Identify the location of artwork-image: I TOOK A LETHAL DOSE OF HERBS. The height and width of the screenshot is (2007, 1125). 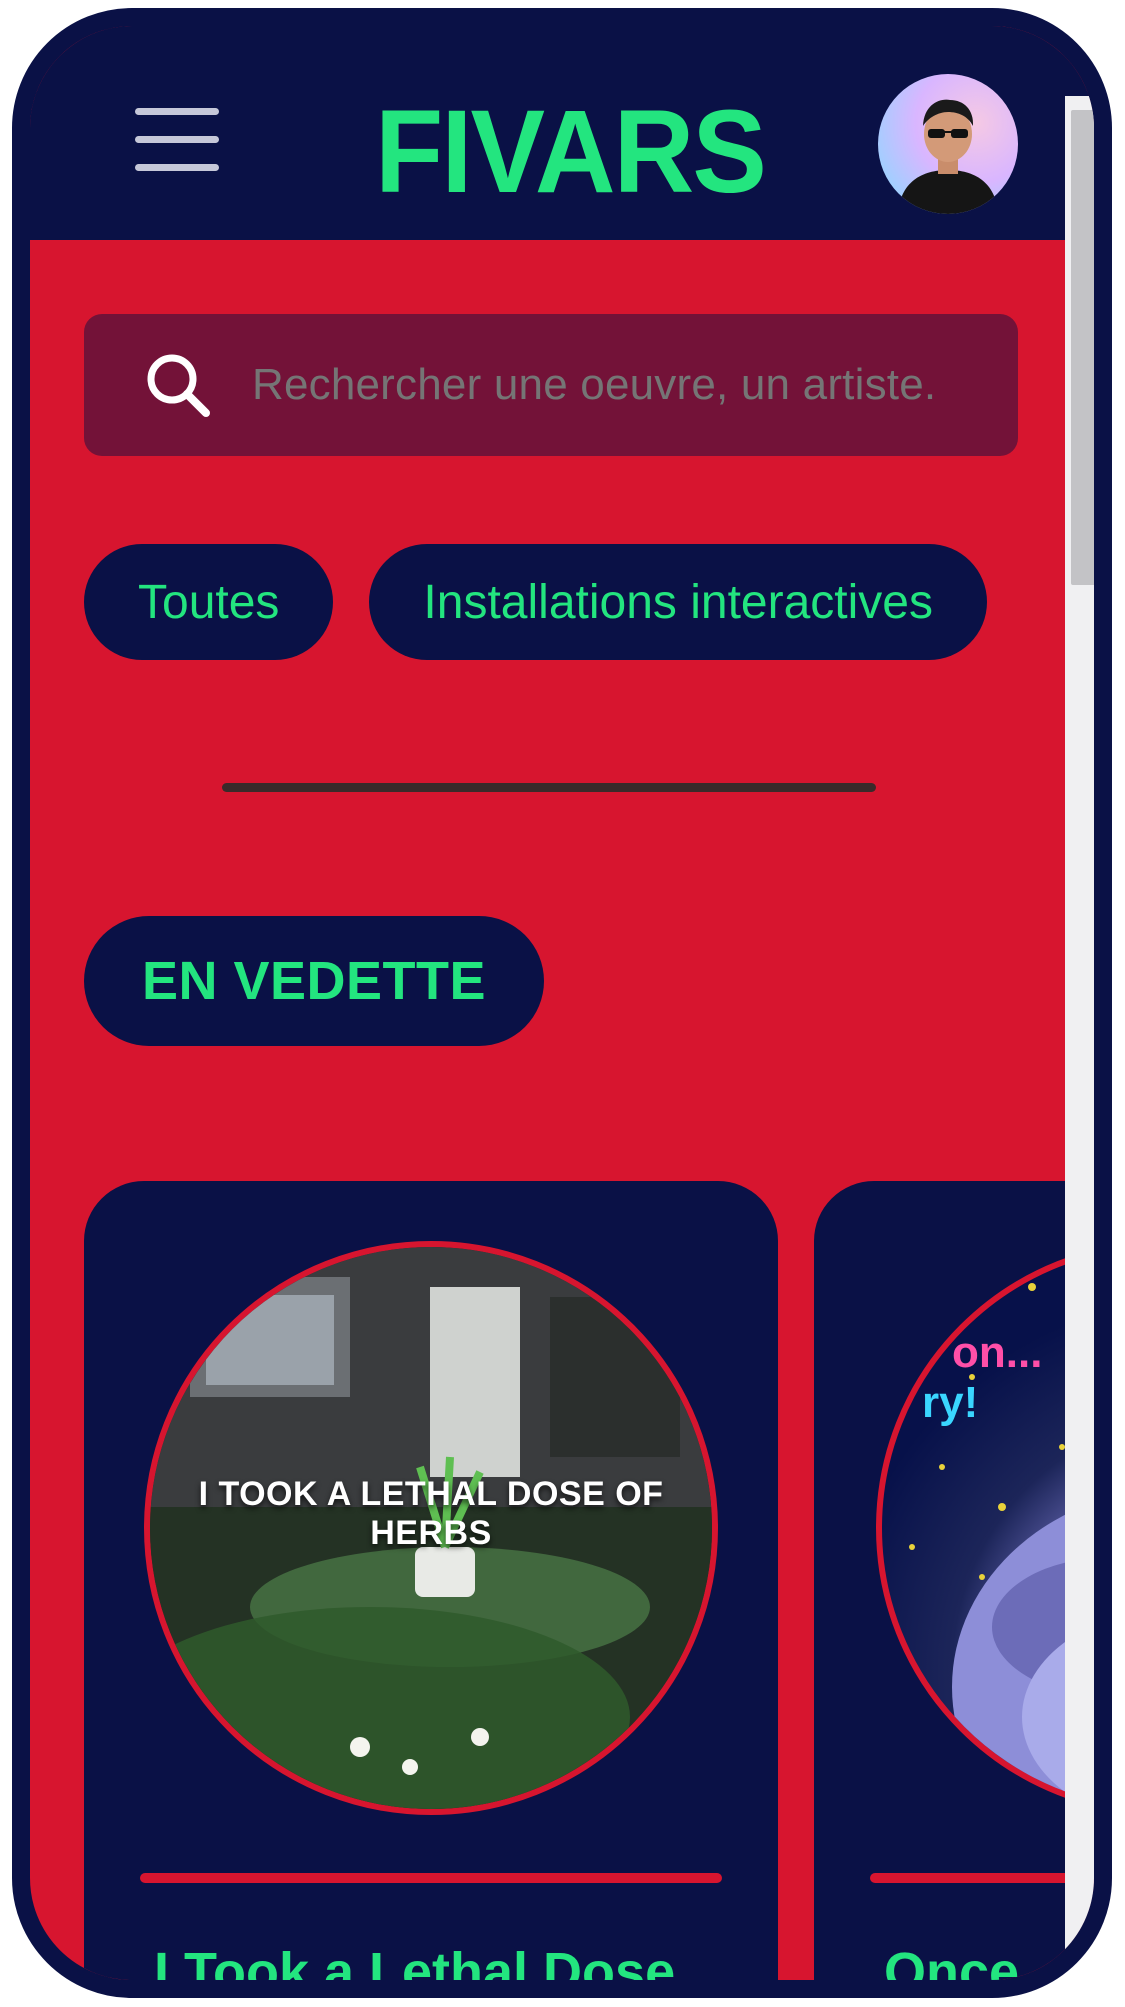
(431, 1528).